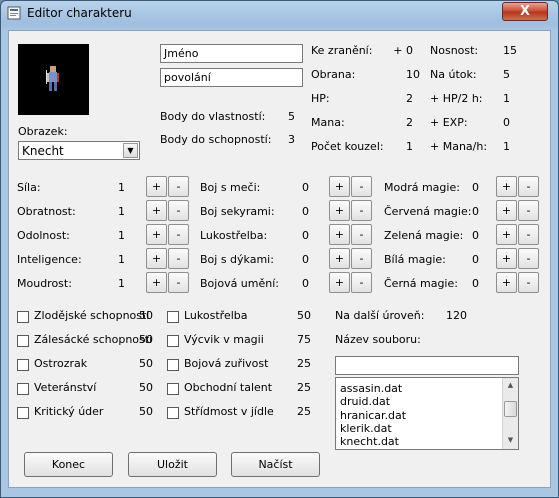  What do you see at coordinates (371, 388) in the screenshot?
I see `list-item: assasin.dat` at bounding box center [371, 388].